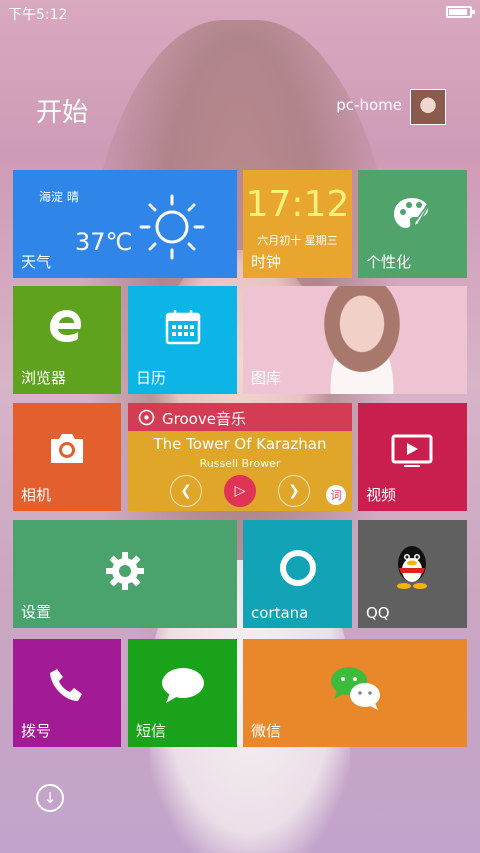 This screenshot has width=480, height=853. Describe the element at coordinates (412, 567) in the screenshot. I see `qq-penguin-icon` at that location.